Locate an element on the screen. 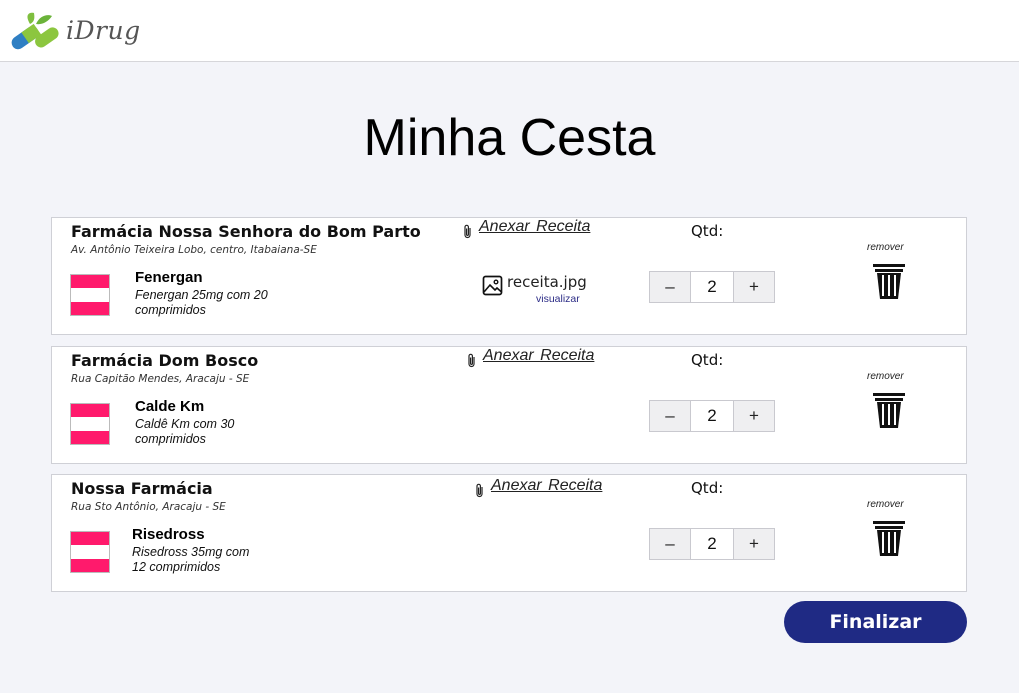 The width and height of the screenshot is (1019, 693). pill-logo-icon is located at coordinates (35, 31).